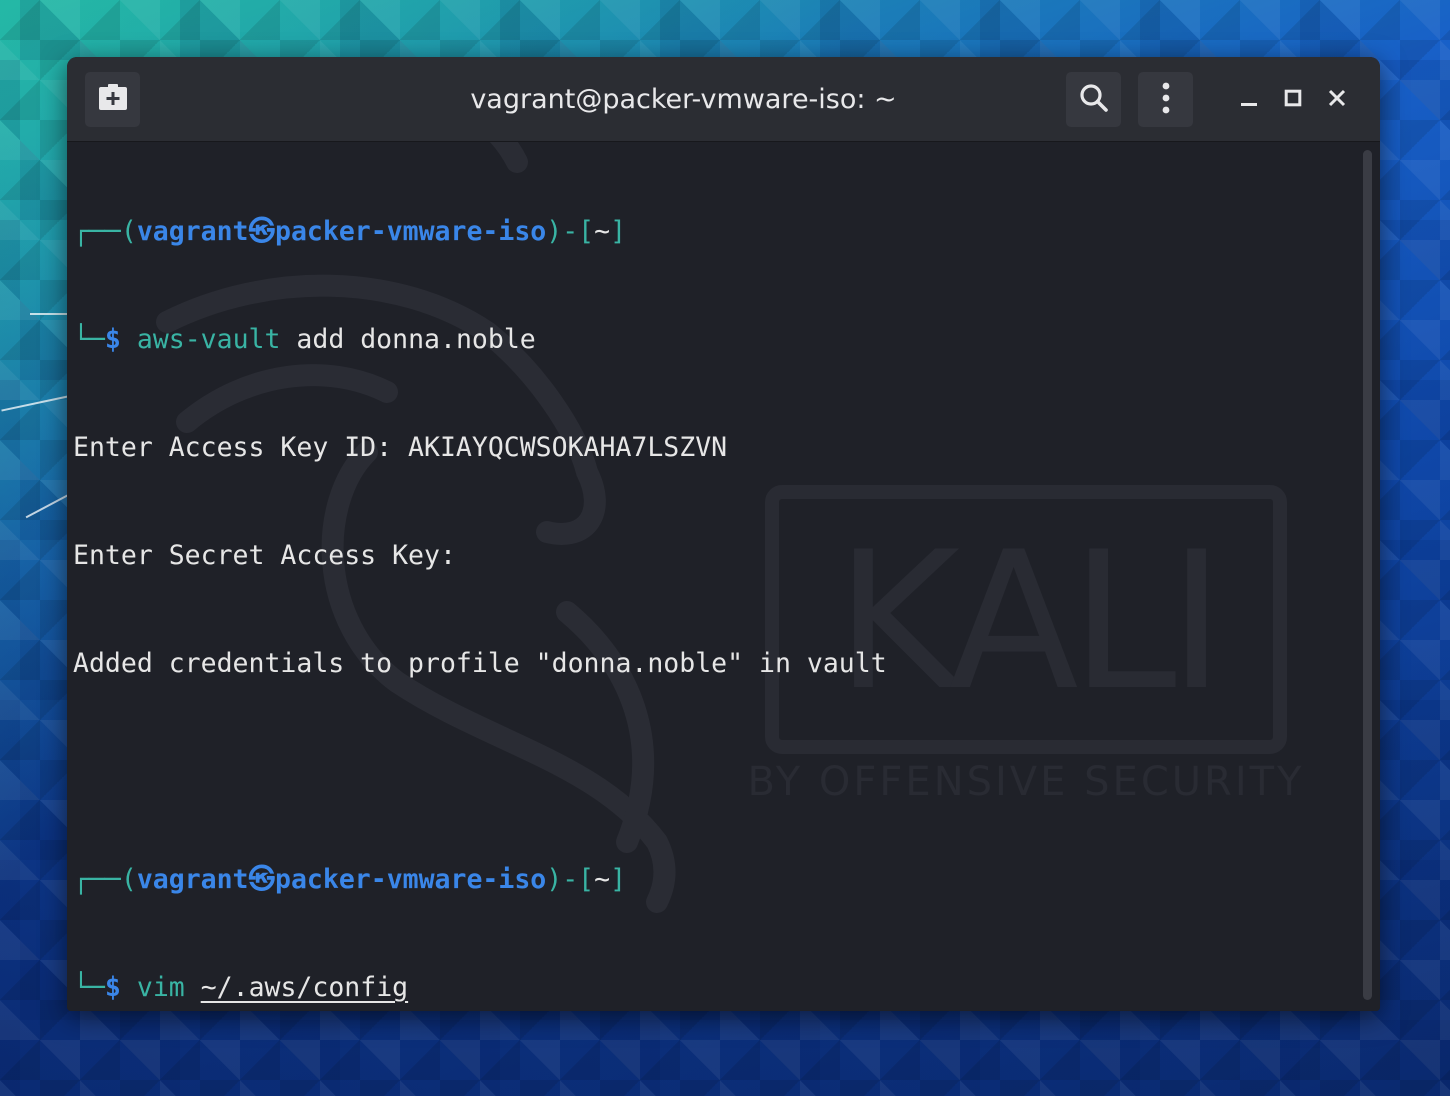 The height and width of the screenshot is (1096, 1450). I want to click on prompt-line-1-command: └─$ aws-vault add donna.noble, so click(480, 340).